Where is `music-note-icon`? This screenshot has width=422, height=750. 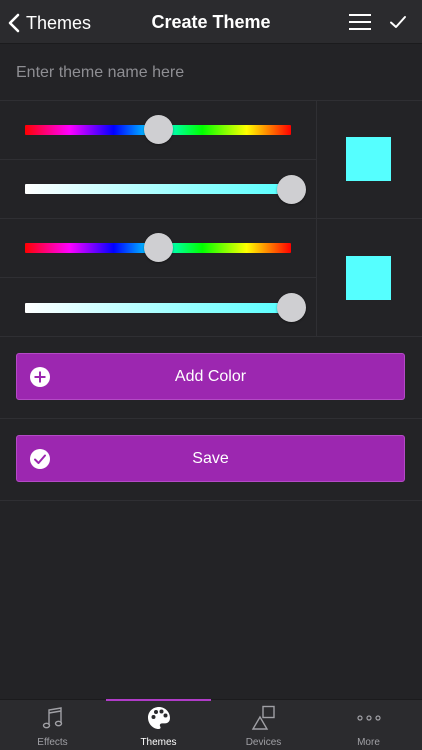 music-note-icon is located at coordinates (52, 718).